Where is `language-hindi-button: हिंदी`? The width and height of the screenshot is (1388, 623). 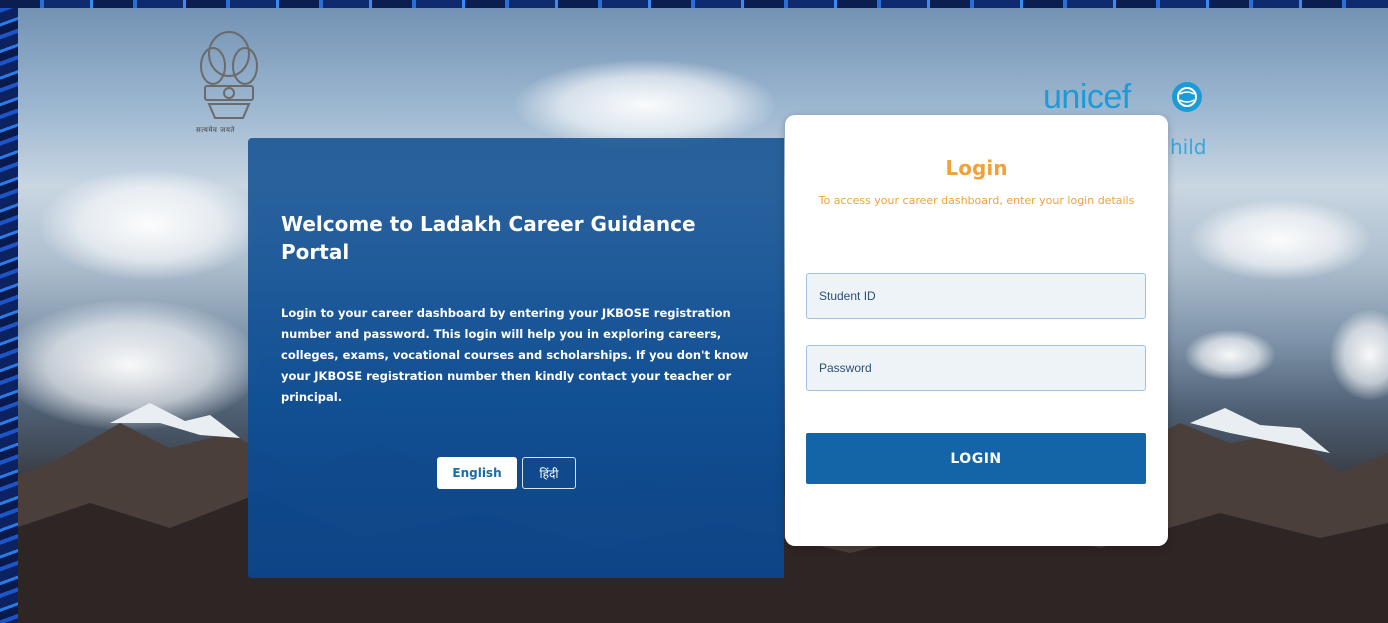 language-hindi-button: हिंदी is located at coordinates (549, 473).